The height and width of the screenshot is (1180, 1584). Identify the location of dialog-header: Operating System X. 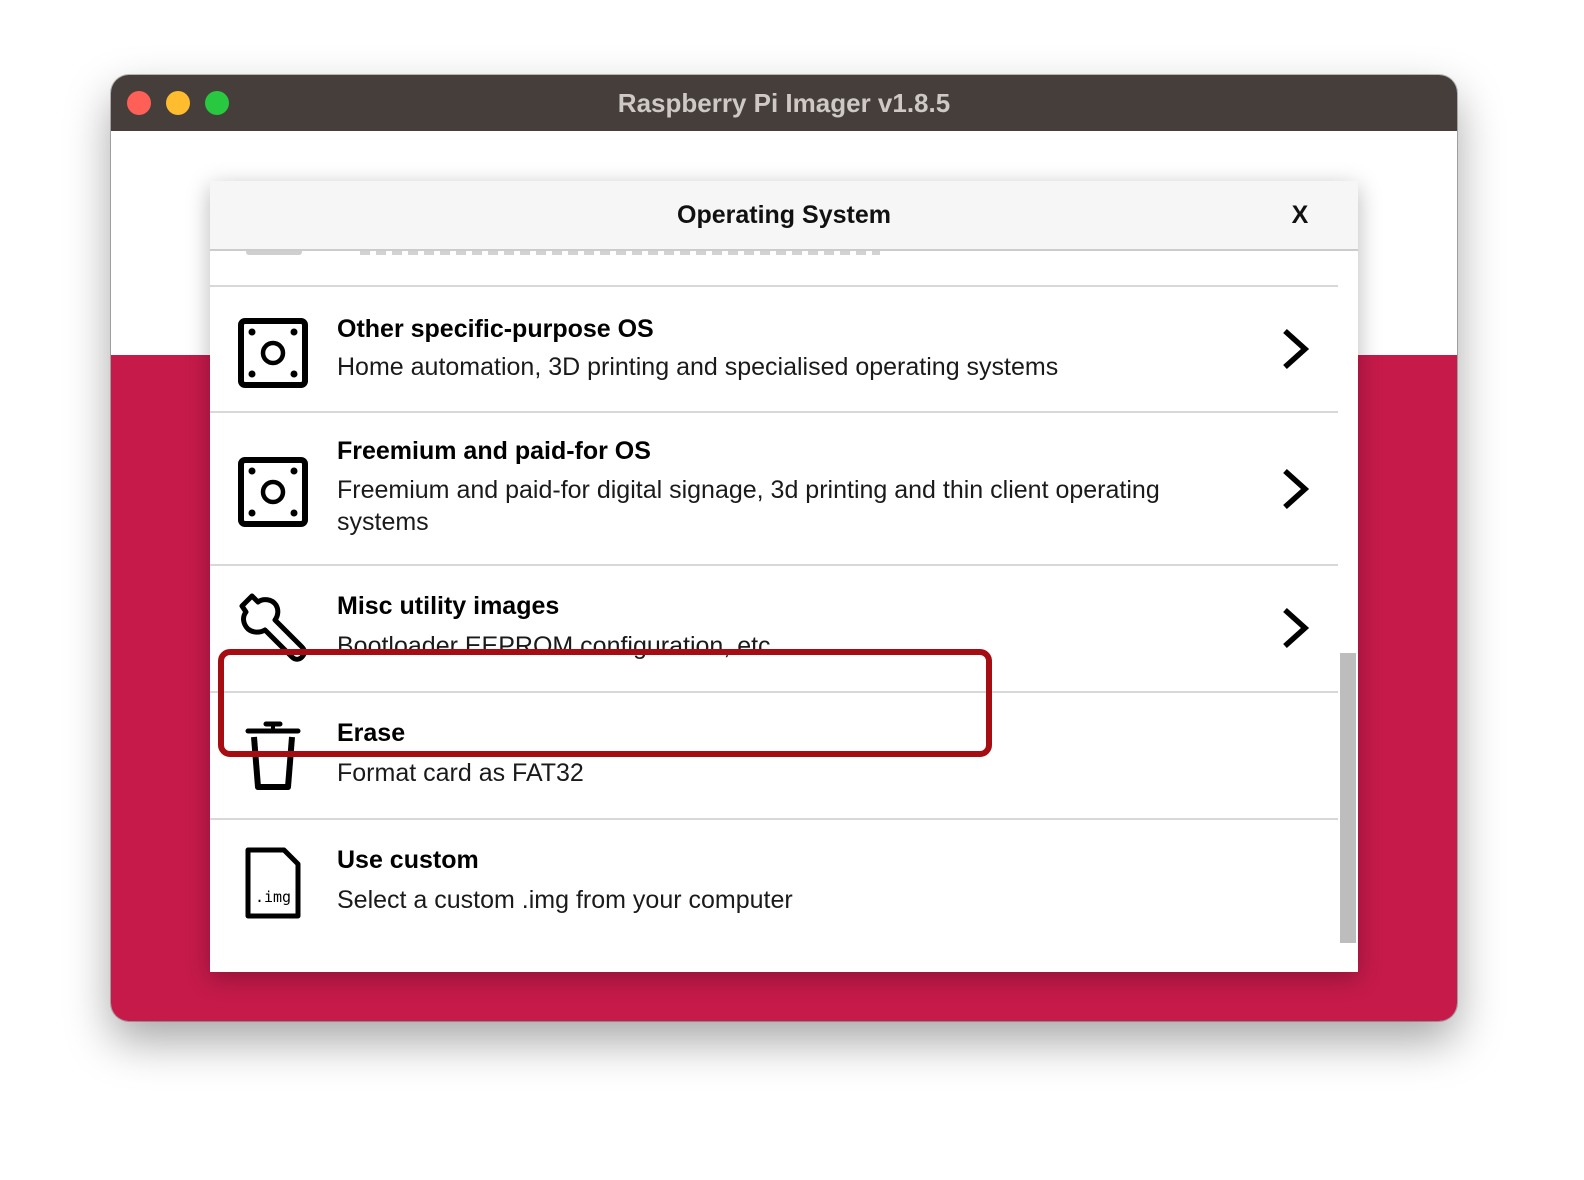
(784, 216).